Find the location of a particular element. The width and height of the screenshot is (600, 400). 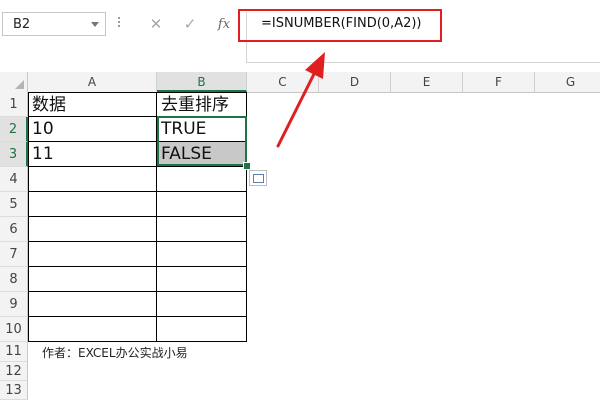

grip-icon is located at coordinates (119, 24).